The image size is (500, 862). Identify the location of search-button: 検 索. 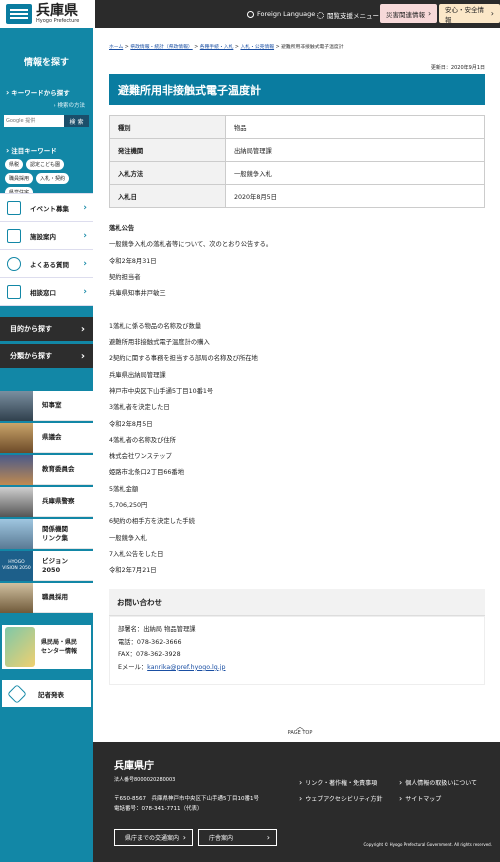
(76, 121).